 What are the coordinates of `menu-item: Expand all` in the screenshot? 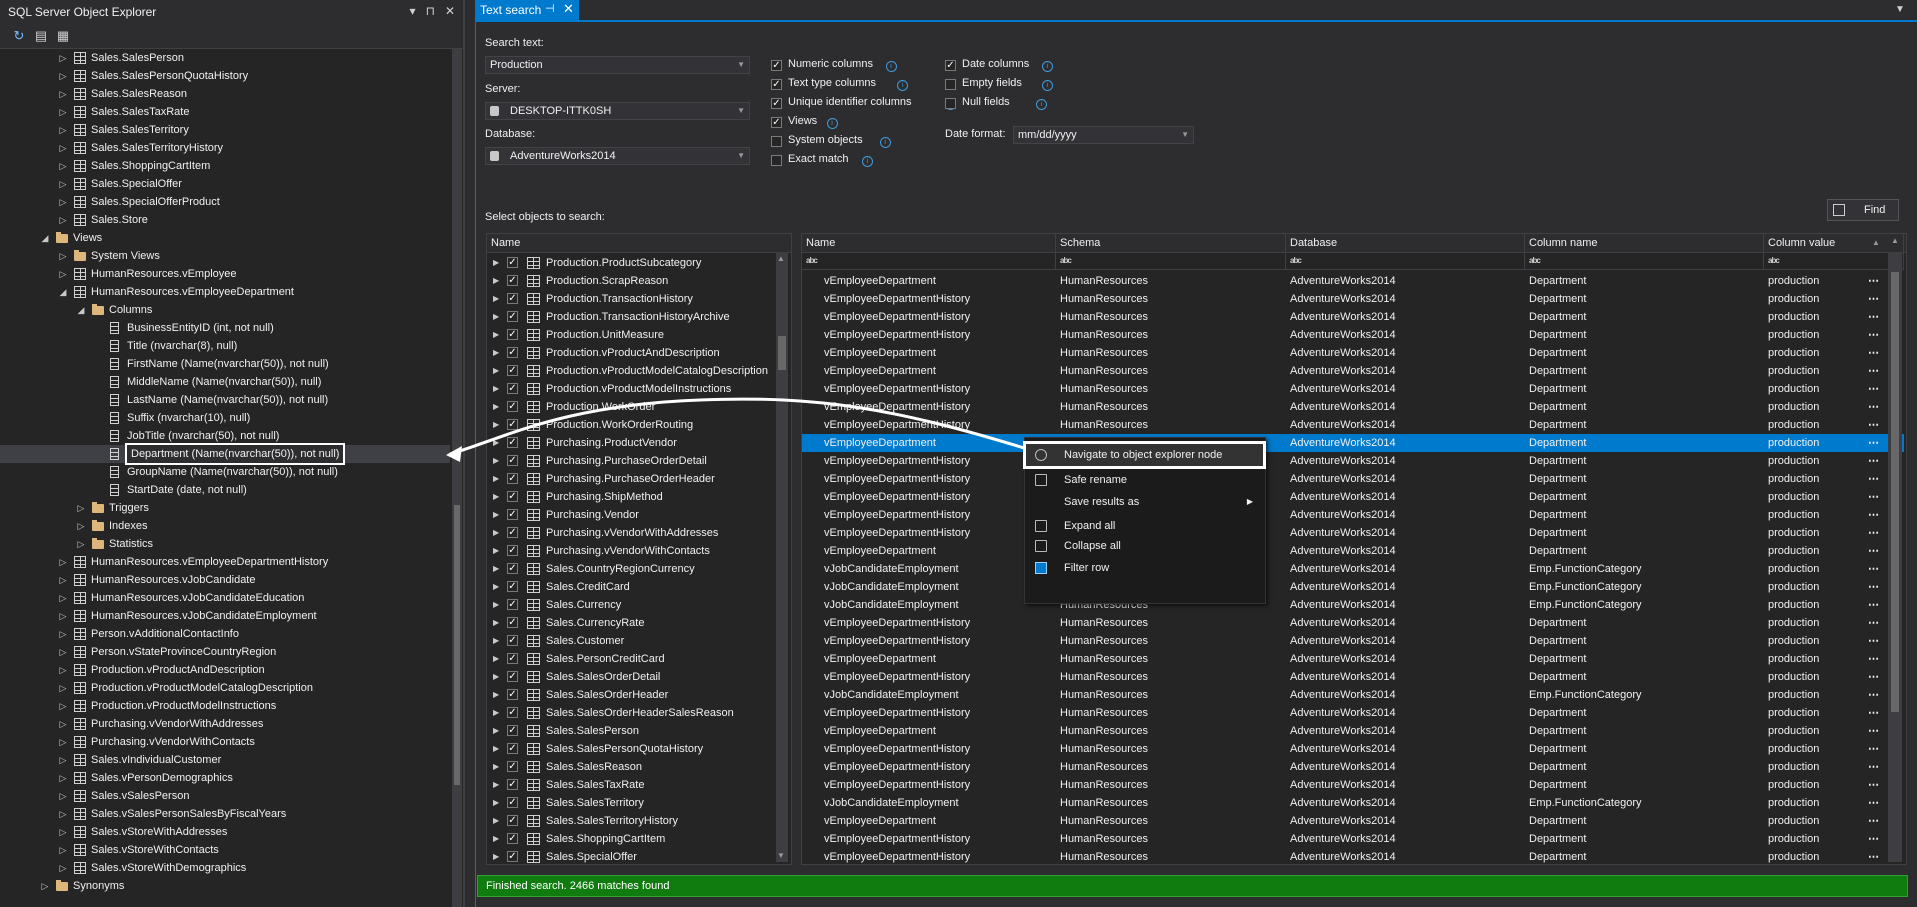 It's located at (1144, 526).